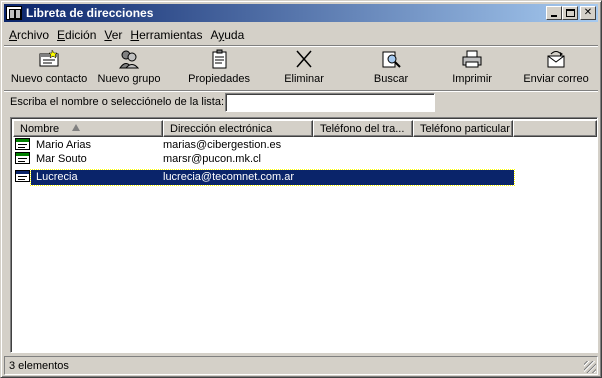 This screenshot has width=602, height=378. Describe the element at coordinates (49, 68) in the screenshot. I see `new-contact-button: Nuevo contacto` at that location.